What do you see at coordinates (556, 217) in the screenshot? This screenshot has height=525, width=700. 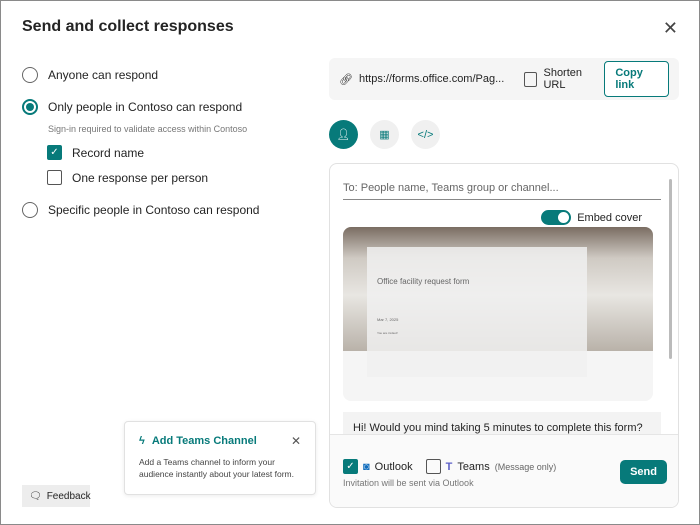 I see `toggle-switch` at bounding box center [556, 217].